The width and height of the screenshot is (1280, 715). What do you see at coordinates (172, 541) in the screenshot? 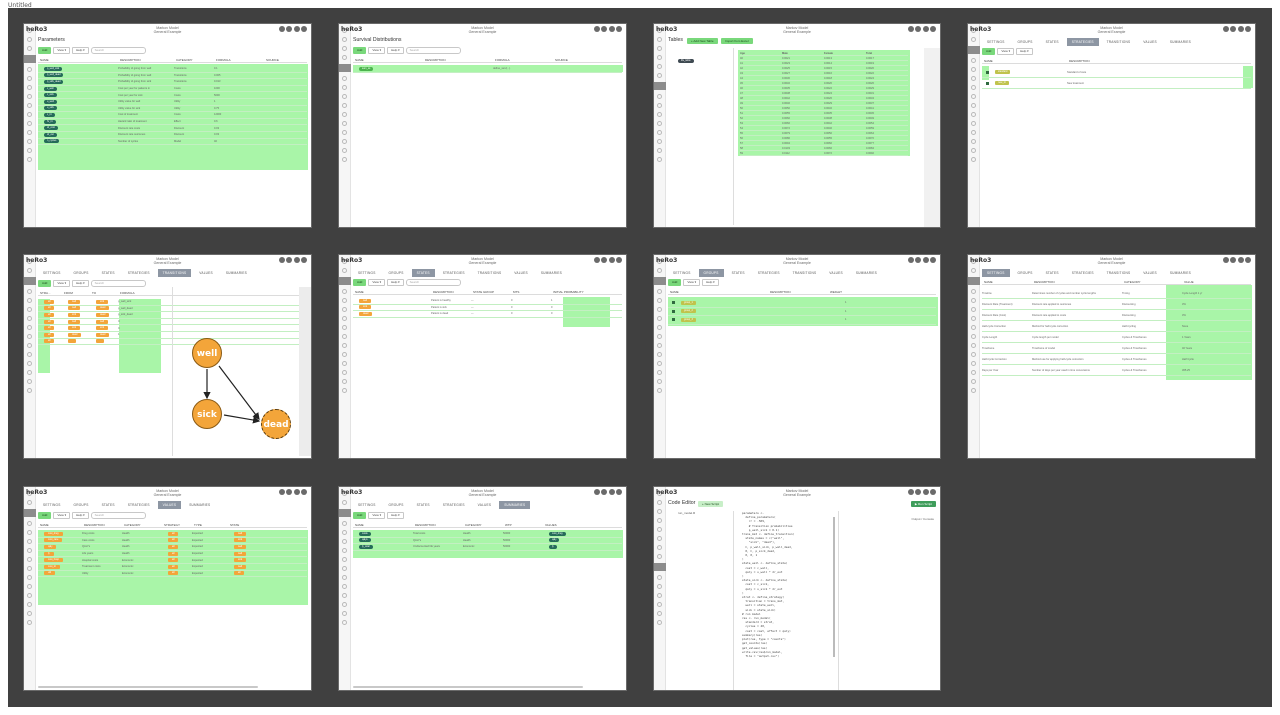
I see `table-row: cost_care Care costs Health all Expected sick` at bounding box center [172, 541].